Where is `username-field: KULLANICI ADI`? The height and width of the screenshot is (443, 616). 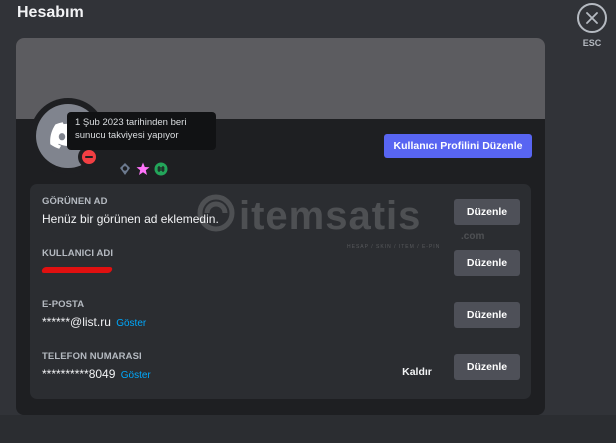
username-field: KULLANICI ADI is located at coordinates (77, 260).